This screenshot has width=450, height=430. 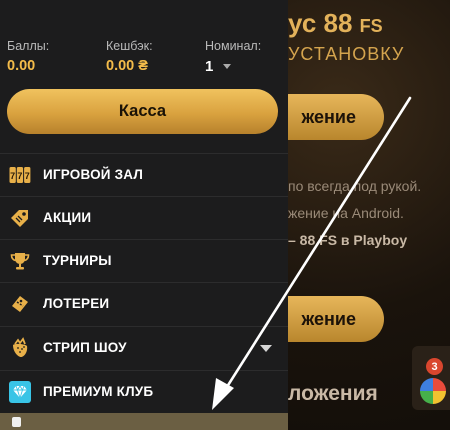 What do you see at coordinates (346, 213) in the screenshot?
I see `promo-text-line: жение на Android.` at bounding box center [346, 213].